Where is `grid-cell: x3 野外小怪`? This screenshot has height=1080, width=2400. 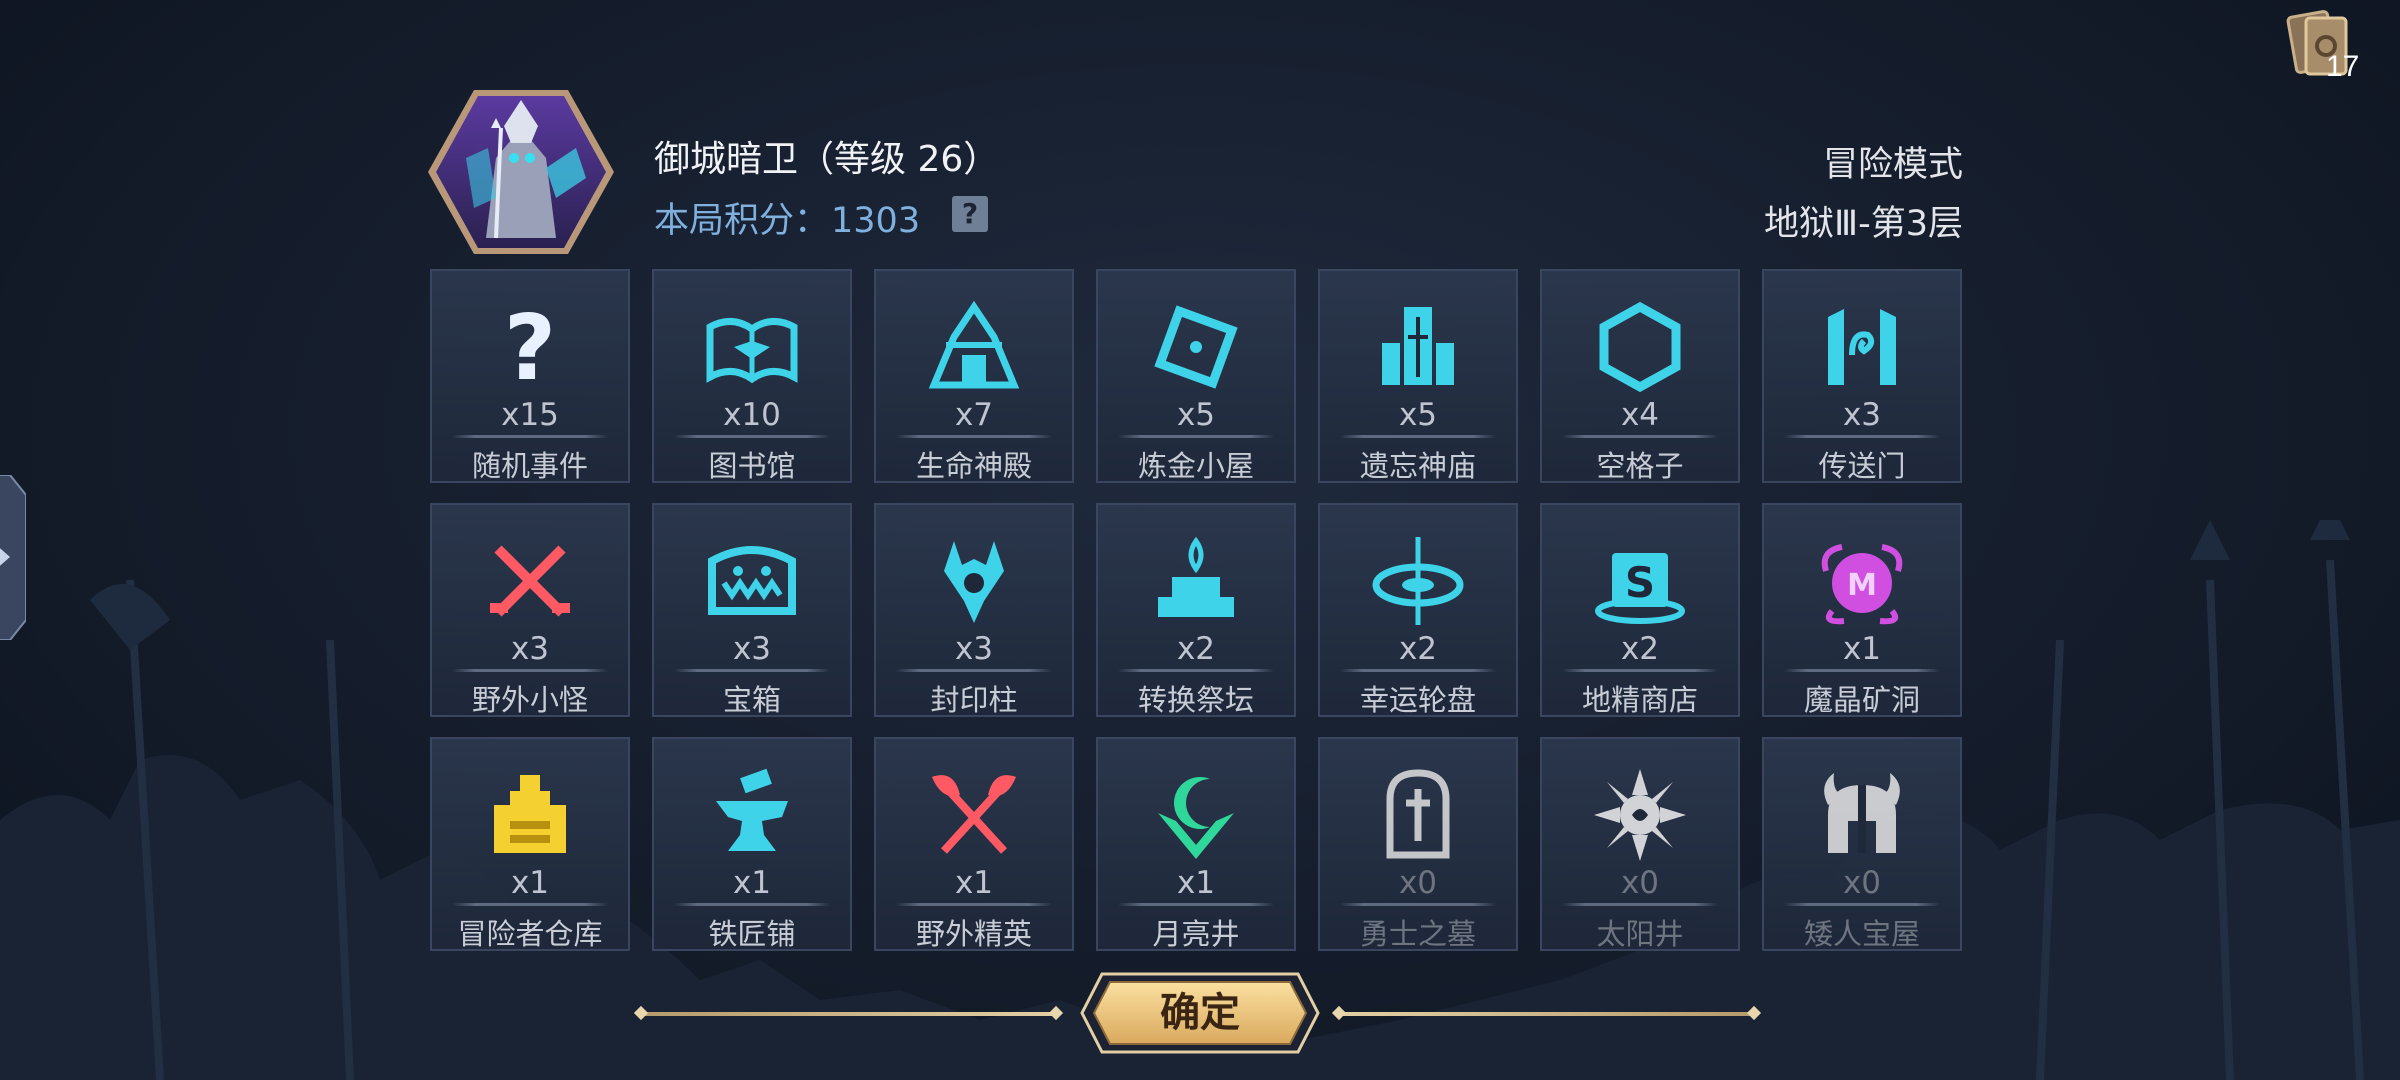 grid-cell: x3 野外小怪 is located at coordinates (530, 610).